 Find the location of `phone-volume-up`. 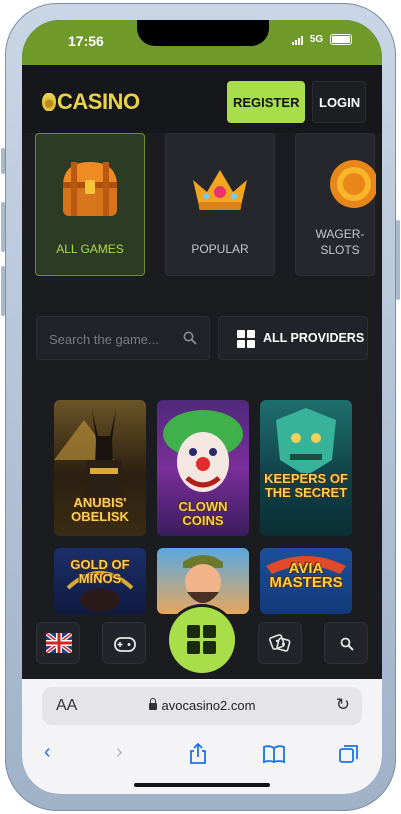

phone-volume-up is located at coordinates (3, 227).